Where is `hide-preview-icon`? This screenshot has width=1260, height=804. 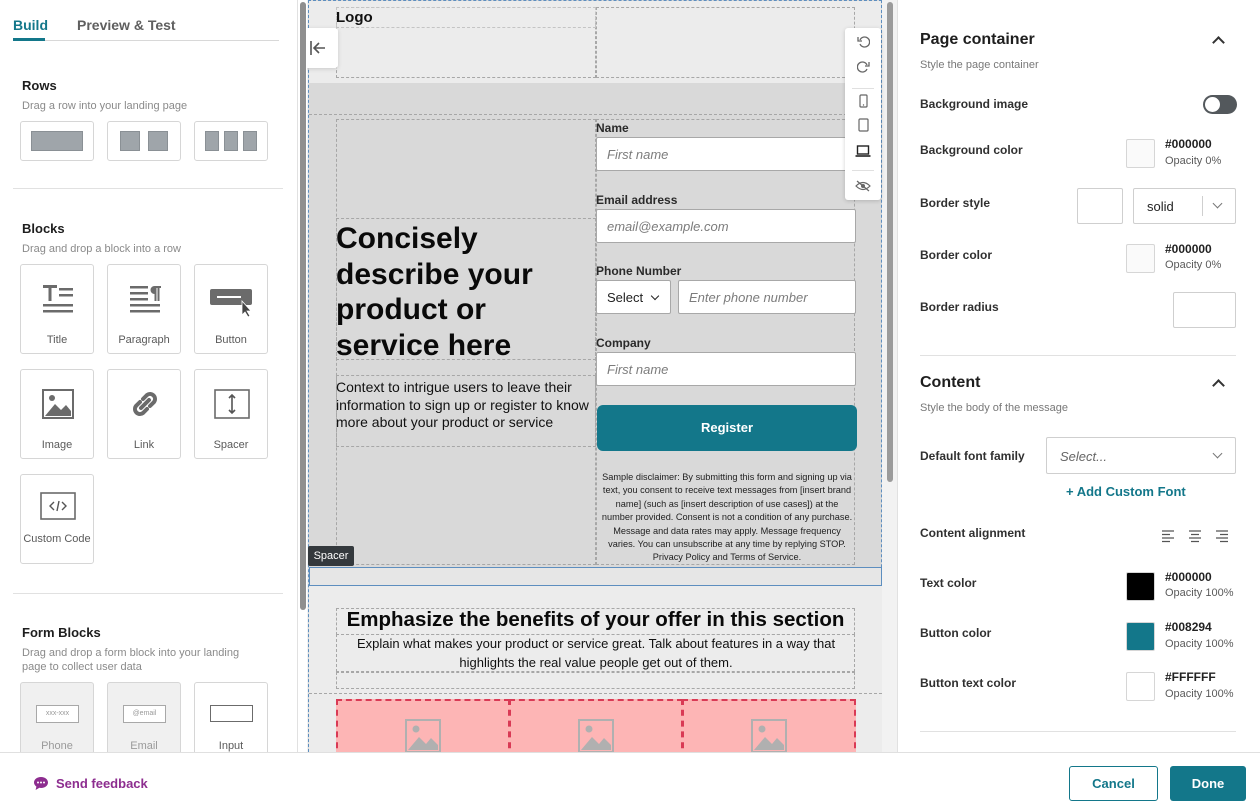 hide-preview-icon is located at coordinates (863, 188).